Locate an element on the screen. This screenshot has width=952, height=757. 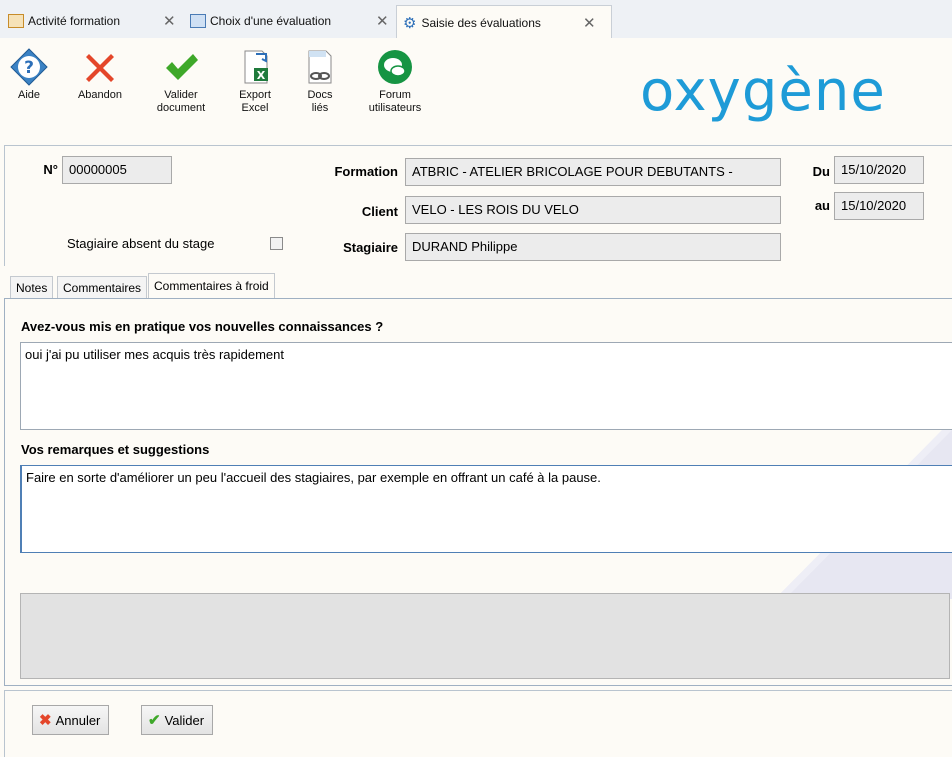
validate-label-2: document is located at coordinates (181, 108).